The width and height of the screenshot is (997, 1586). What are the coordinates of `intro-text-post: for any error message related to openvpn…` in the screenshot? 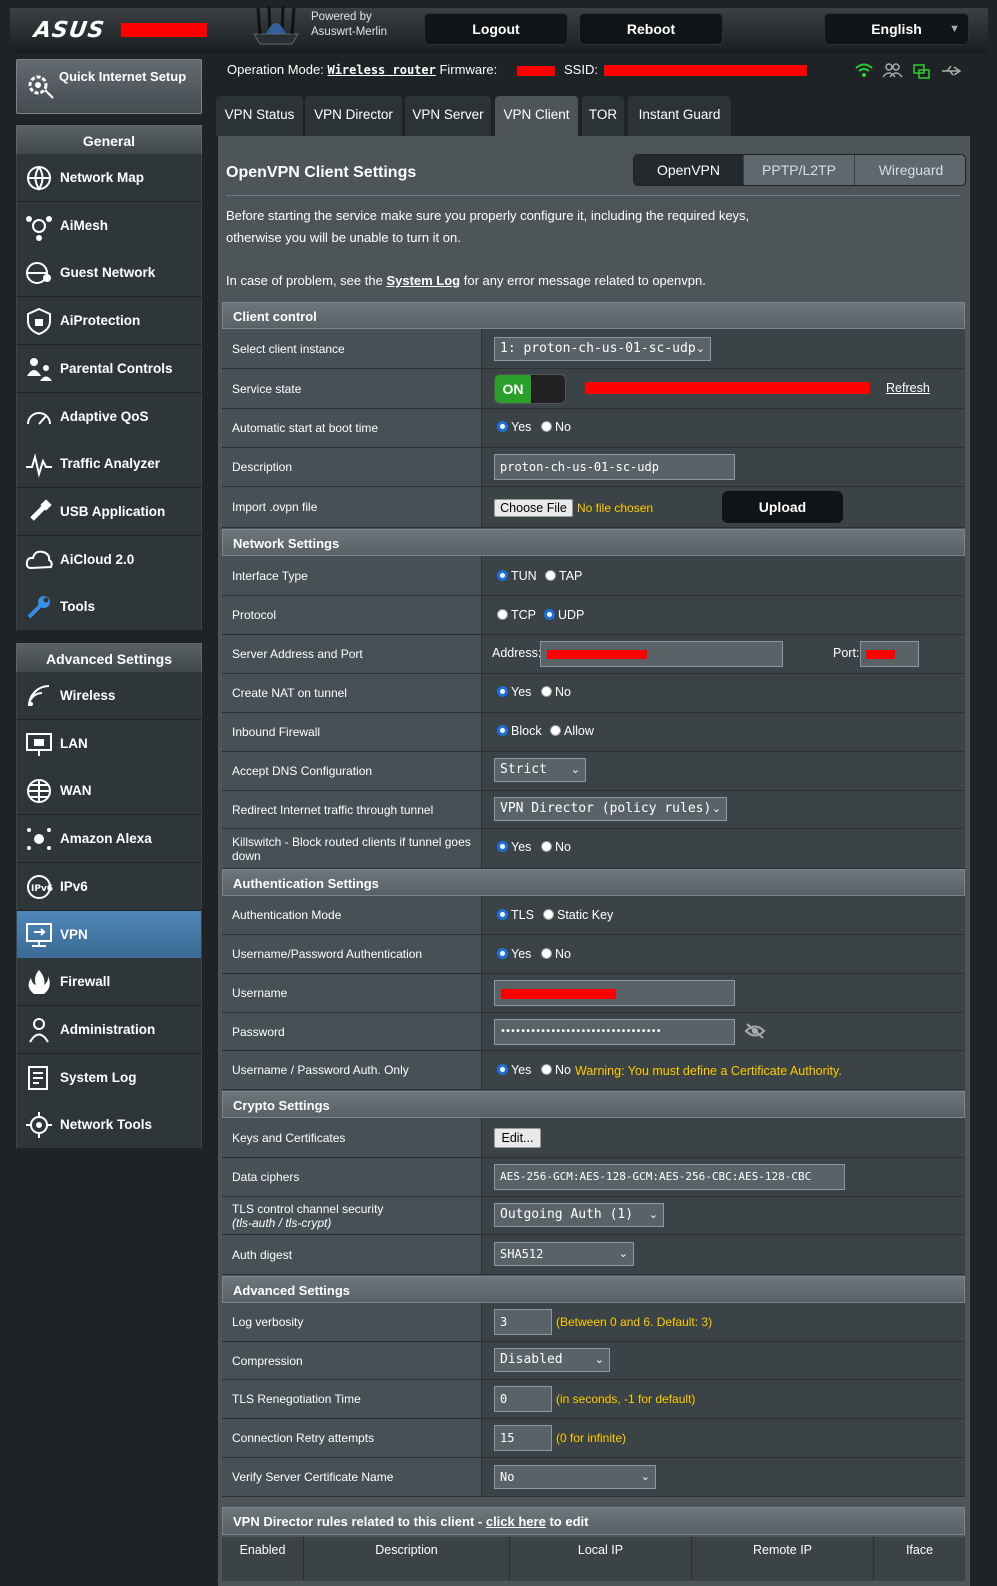 It's located at (583, 280).